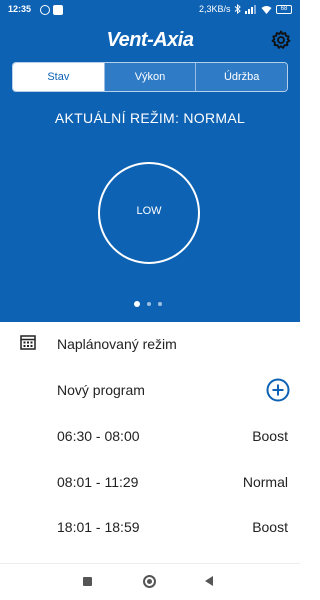 Image resolution: width=320 pixels, height=600 pixels. Describe the element at coordinates (58, 10) in the screenshot. I see `app-notification-icon` at that location.